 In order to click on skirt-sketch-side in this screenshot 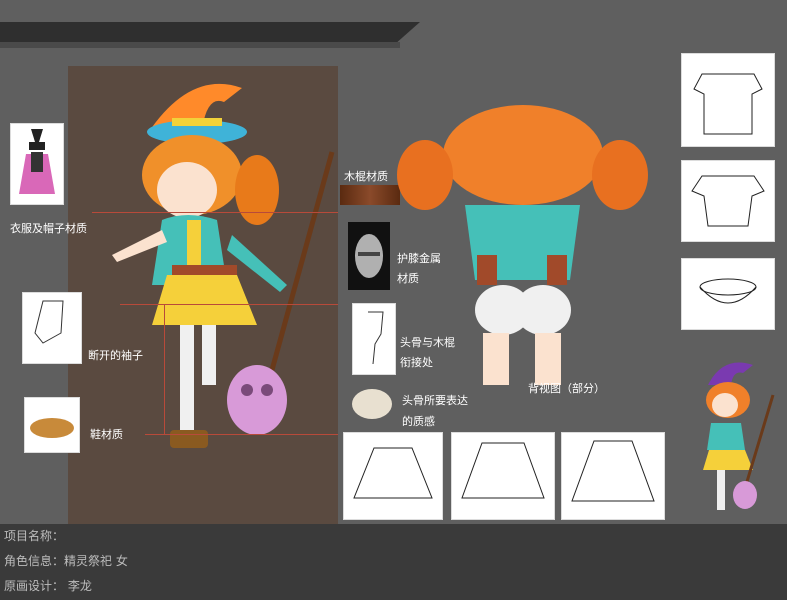, I will do `click(503, 476)`.